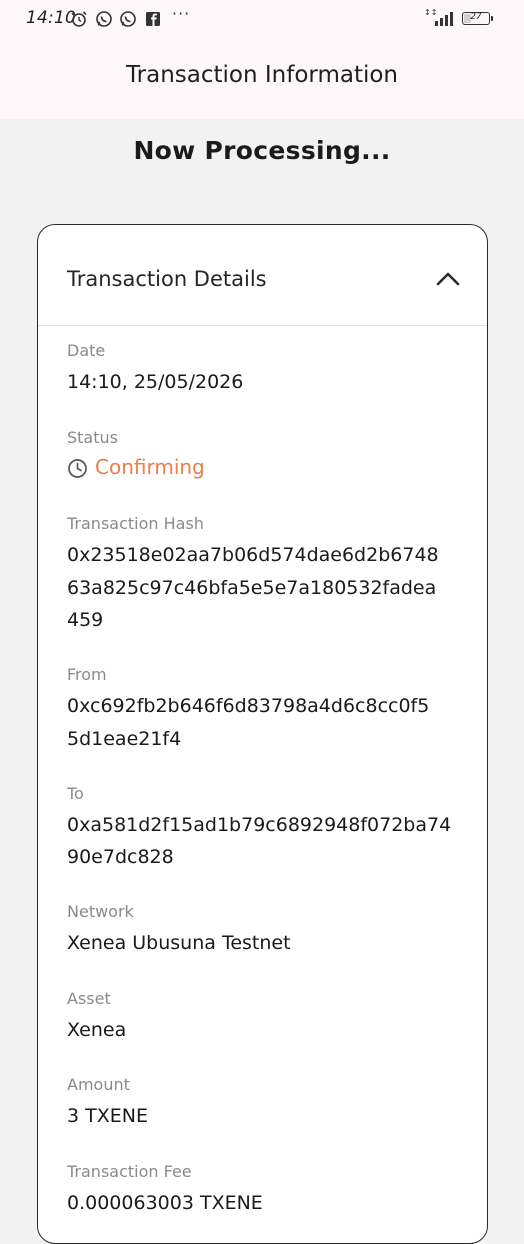 This screenshot has height=1244, width=524. Describe the element at coordinates (77, 468) in the screenshot. I see `clock-icon` at that location.